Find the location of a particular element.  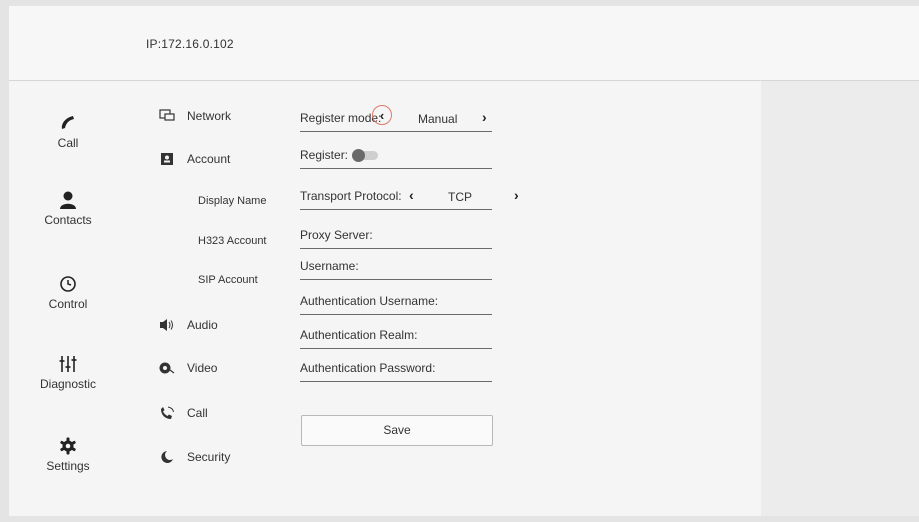

menu-audio-label: Audio is located at coordinates (202, 325).